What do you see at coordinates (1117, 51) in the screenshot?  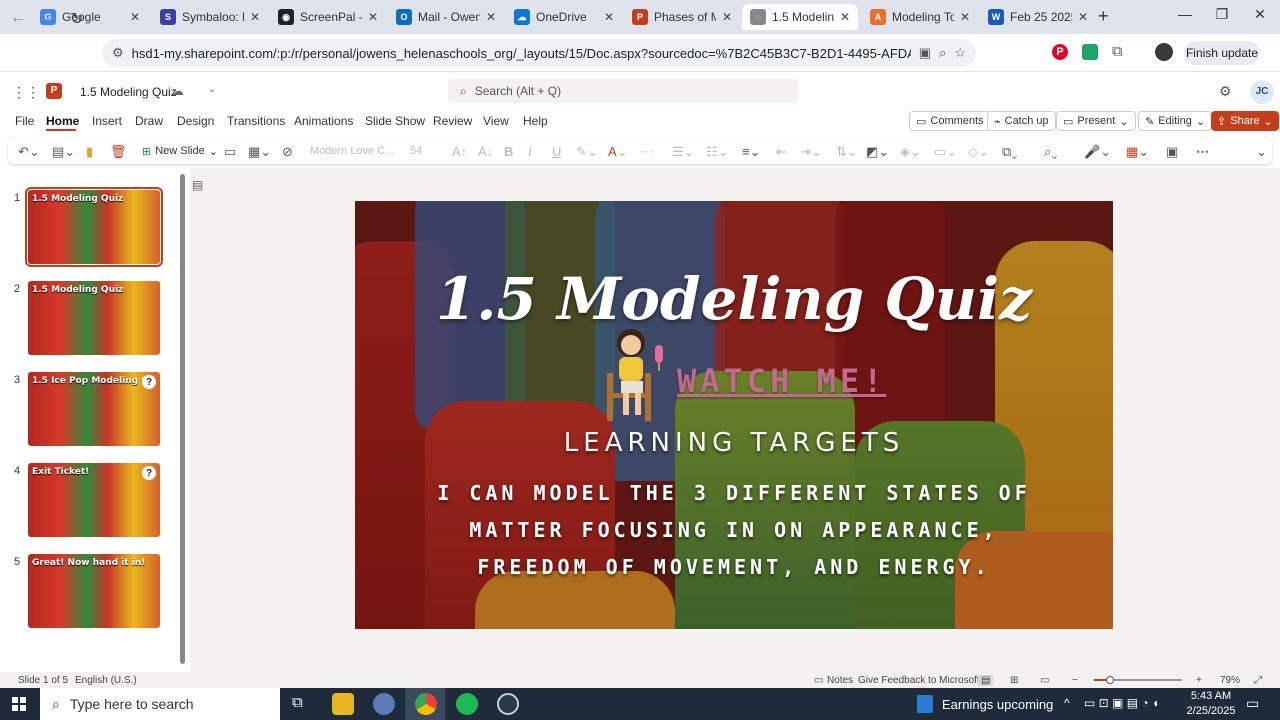 I see `extensions-puzzle-icon: ⧉` at bounding box center [1117, 51].